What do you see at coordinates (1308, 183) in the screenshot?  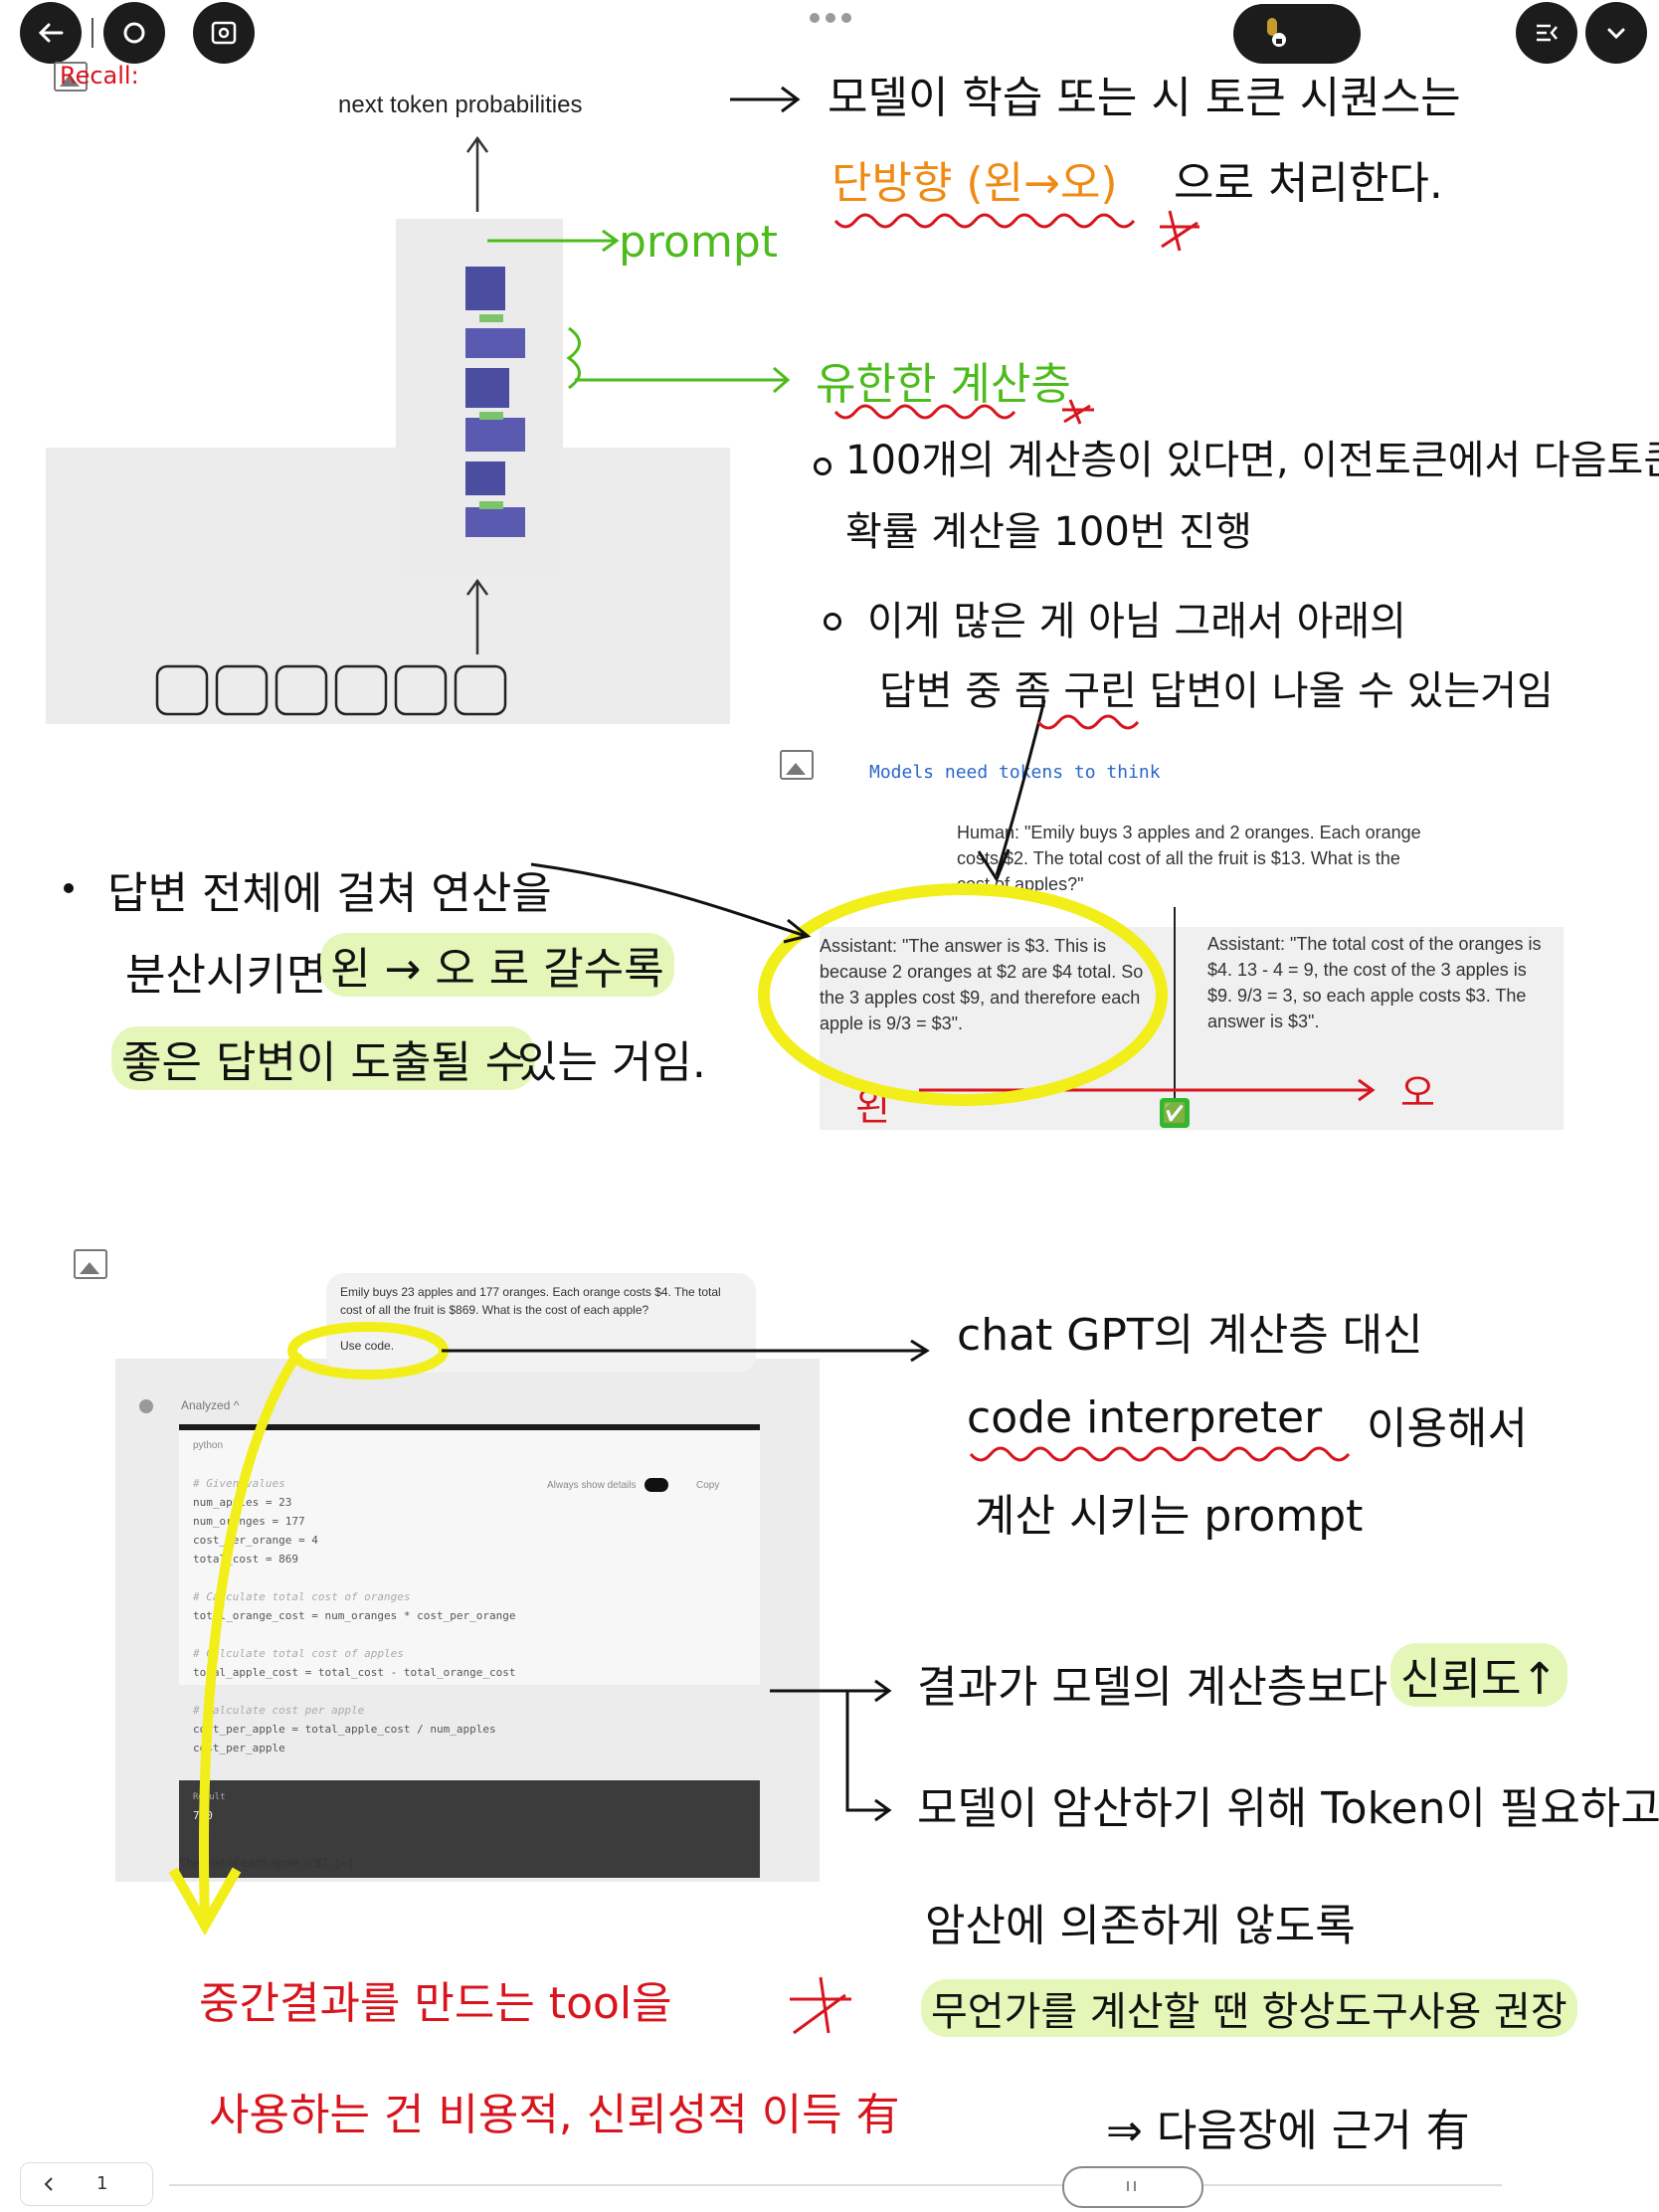 I see `note-line2-rest: 으로 처리한다.` at bounding box center [1308, 183].